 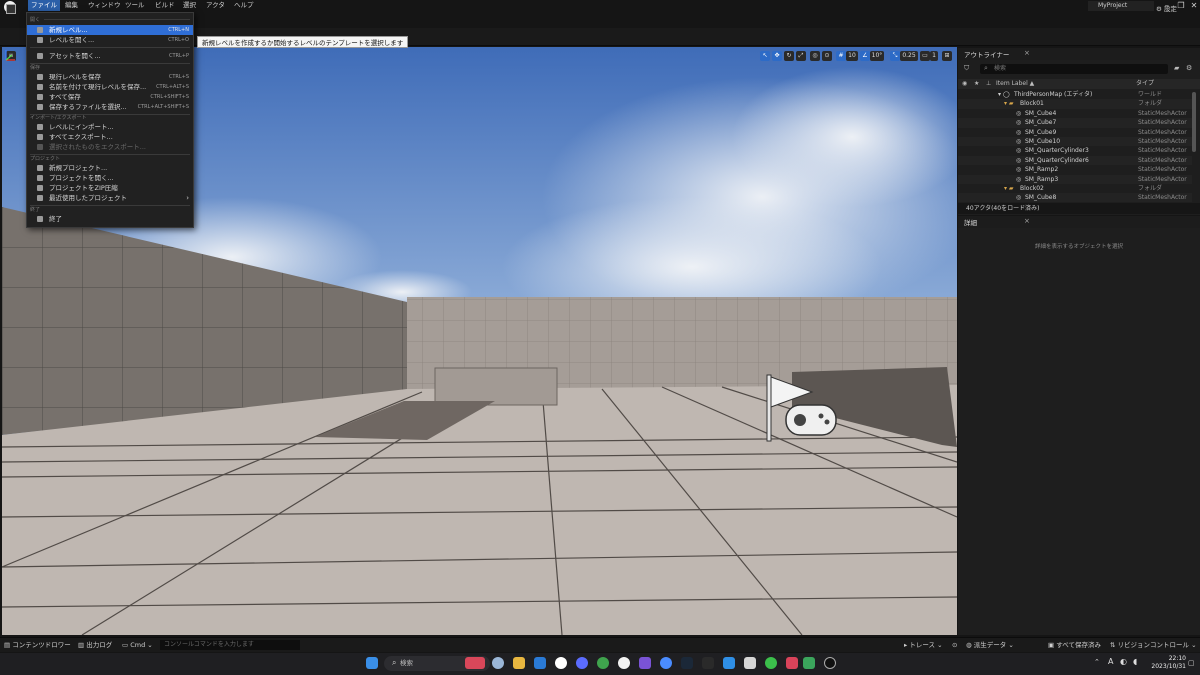 What do you see at coordinates (110, 188) in the screenshot?
I see `menu-item-zip-project: プロジェクトをZIP圧縮` at bounding box center [110, 188].